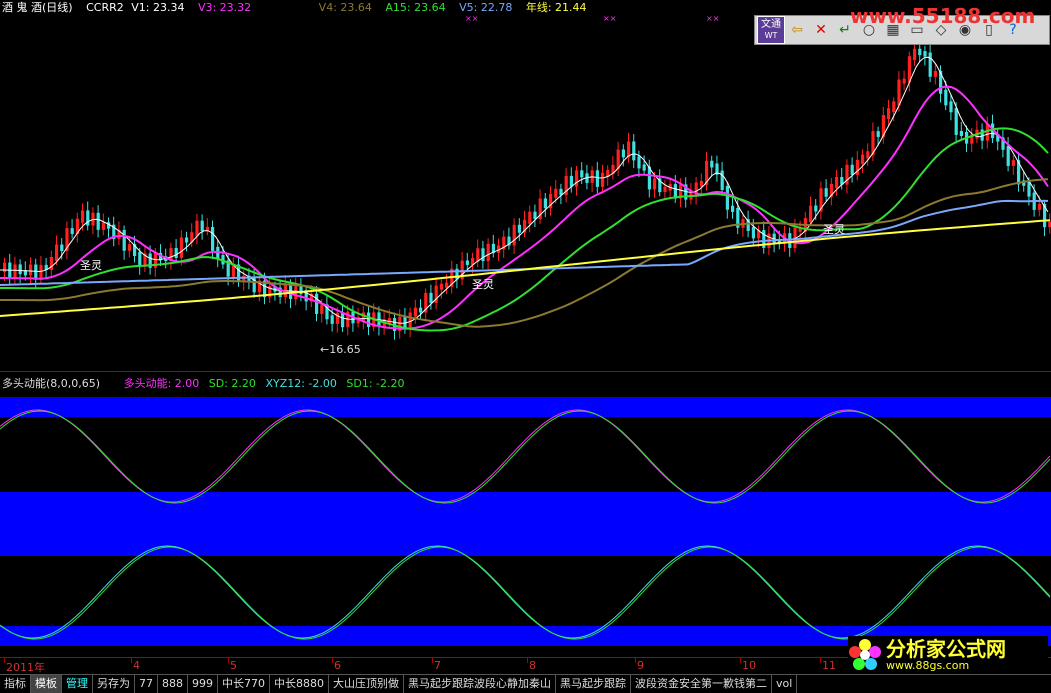  Describe the element at coordinates (203, 684) in the screenshot. I see `formula-tab: 999` at that location.